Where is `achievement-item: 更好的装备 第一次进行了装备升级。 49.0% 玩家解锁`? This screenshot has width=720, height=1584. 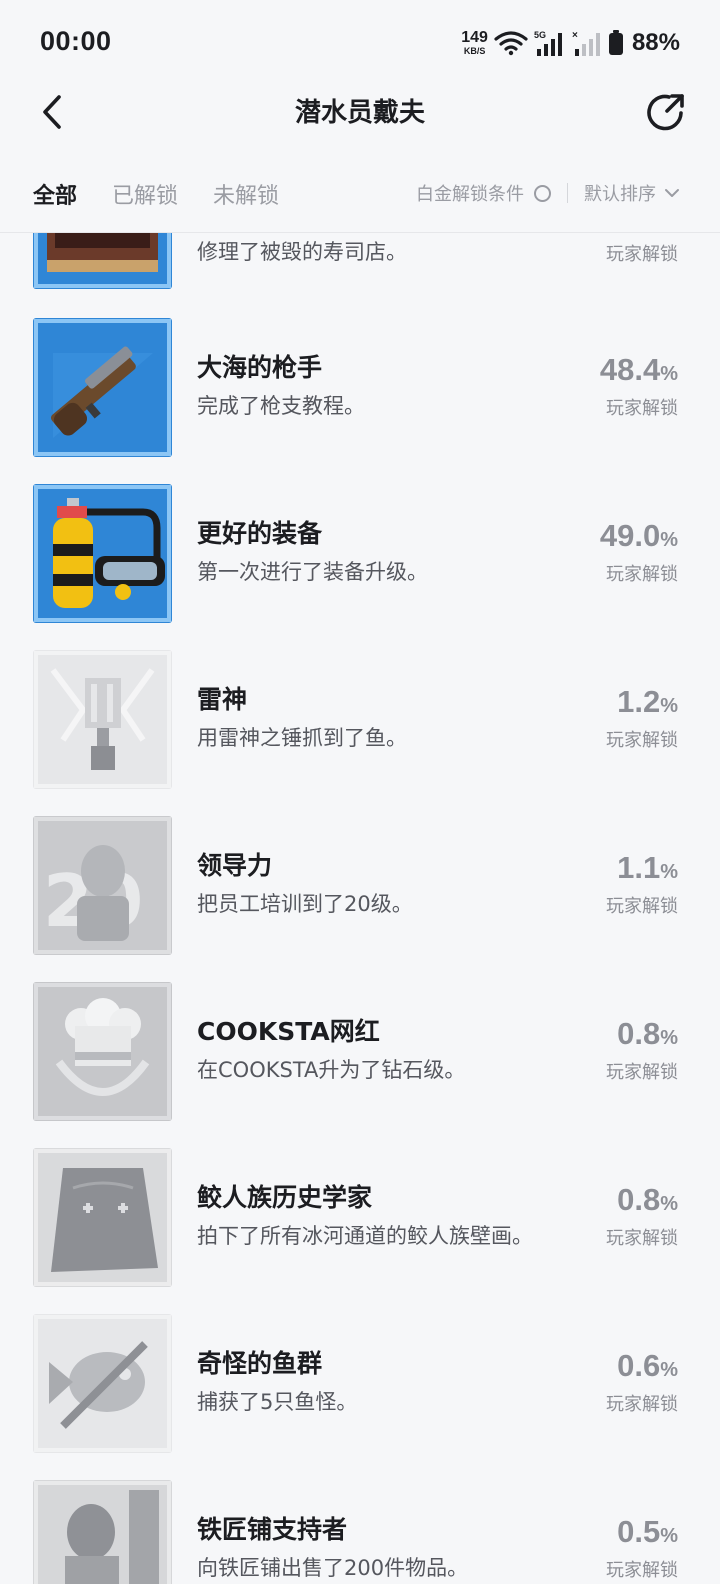
achievement-item: 更好的装备 第一次进行了装备升级。 49.0% 玩家解锁 is located at coordinates (360, 568).